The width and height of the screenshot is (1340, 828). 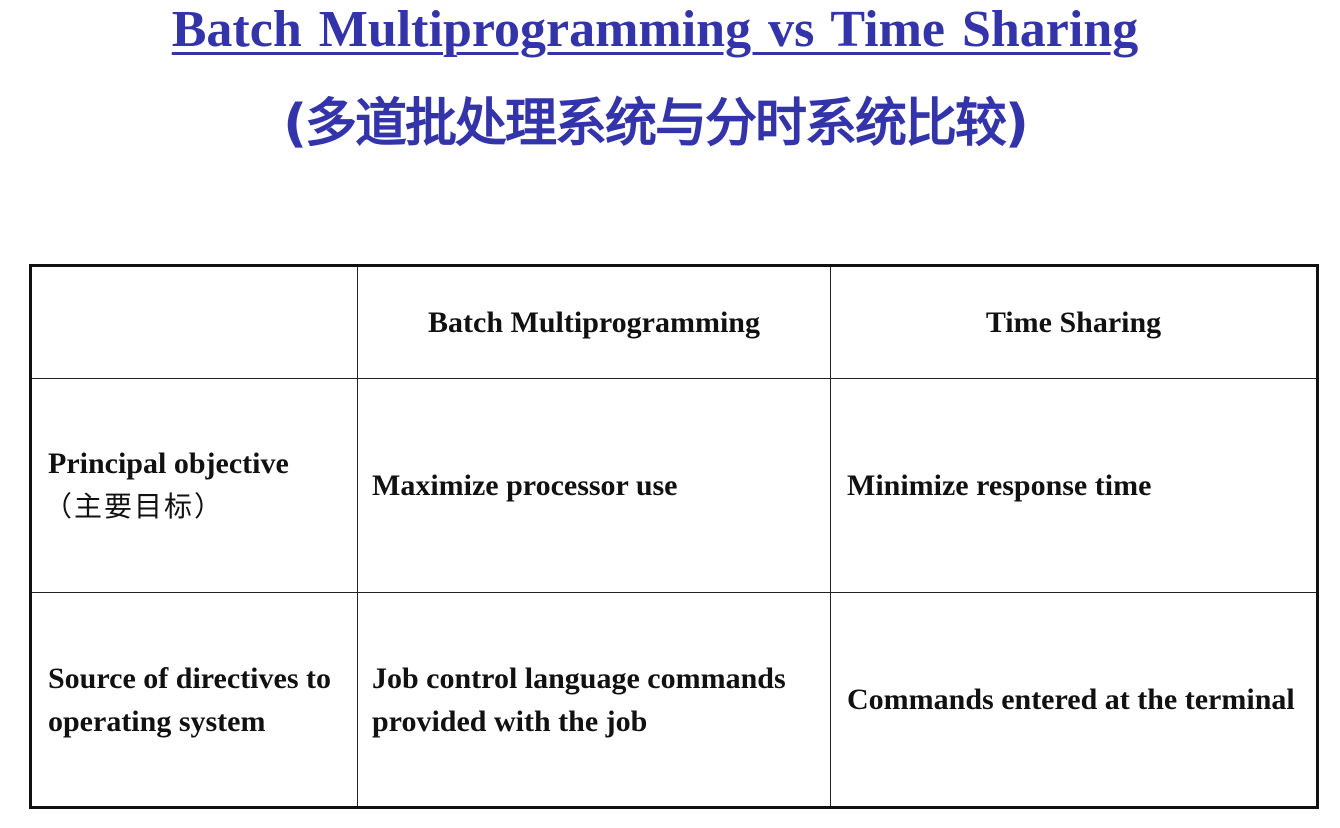 I want to click on slide-subtitle: (多道批处理系统与分时系统比较), so click(x=656, y=124).